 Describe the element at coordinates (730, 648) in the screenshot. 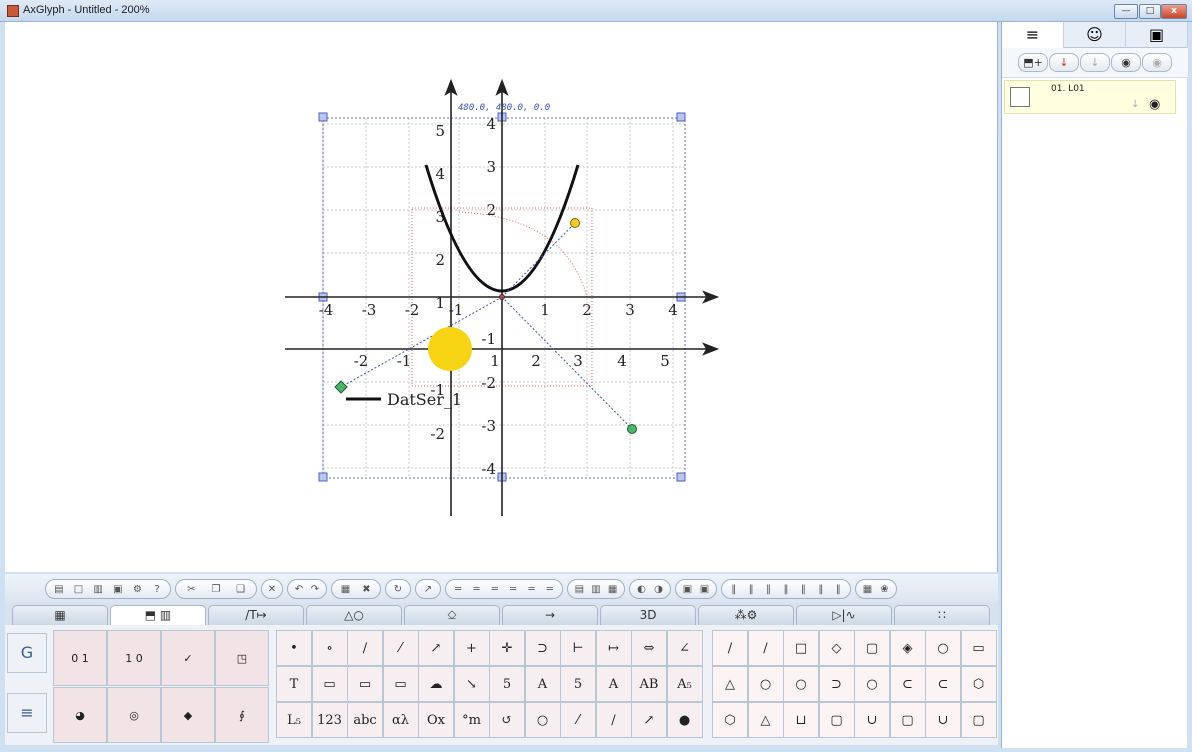

I see `shape-tool-button: /` at that location.